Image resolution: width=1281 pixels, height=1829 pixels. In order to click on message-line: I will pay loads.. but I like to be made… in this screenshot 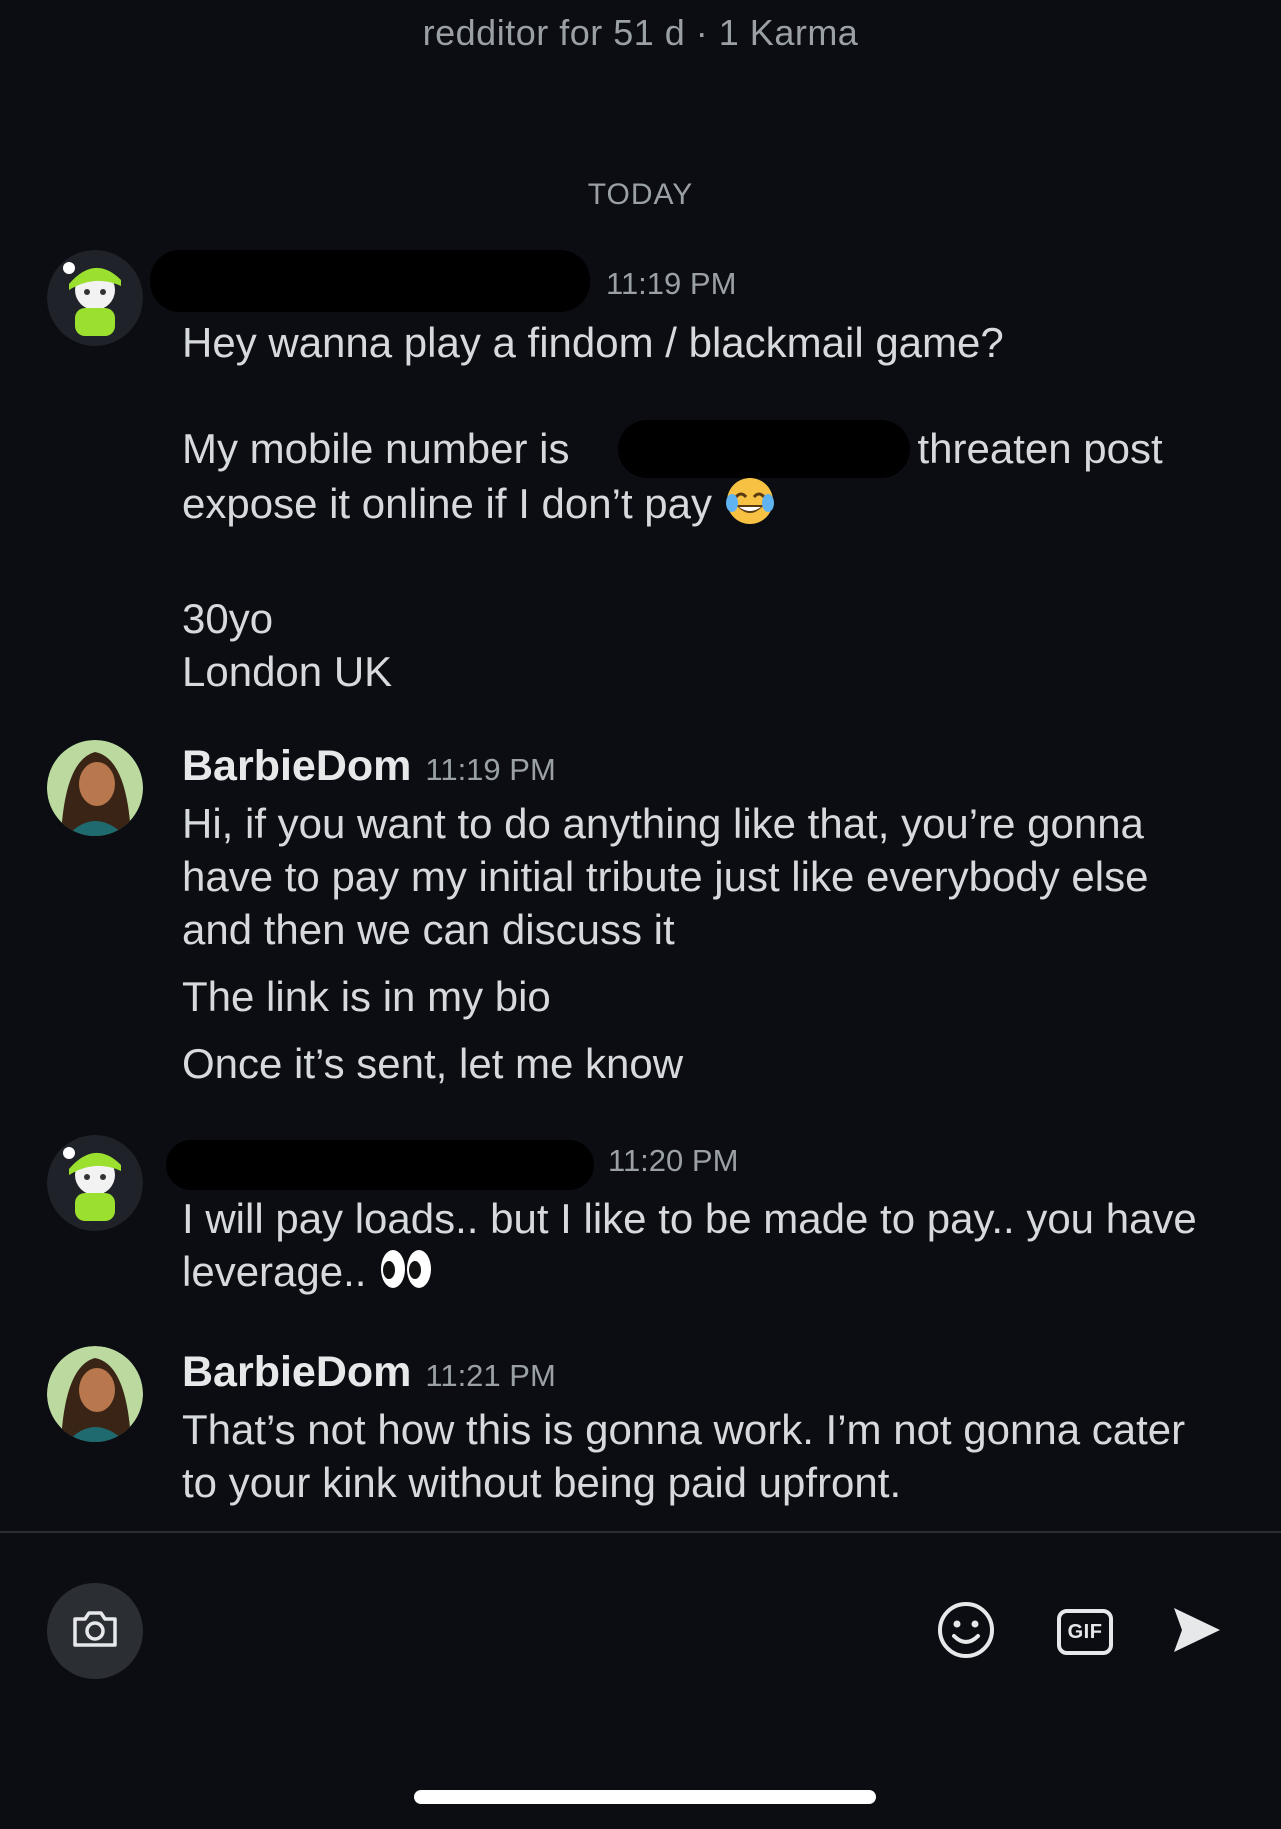, I will do `click(689, 1245)`.